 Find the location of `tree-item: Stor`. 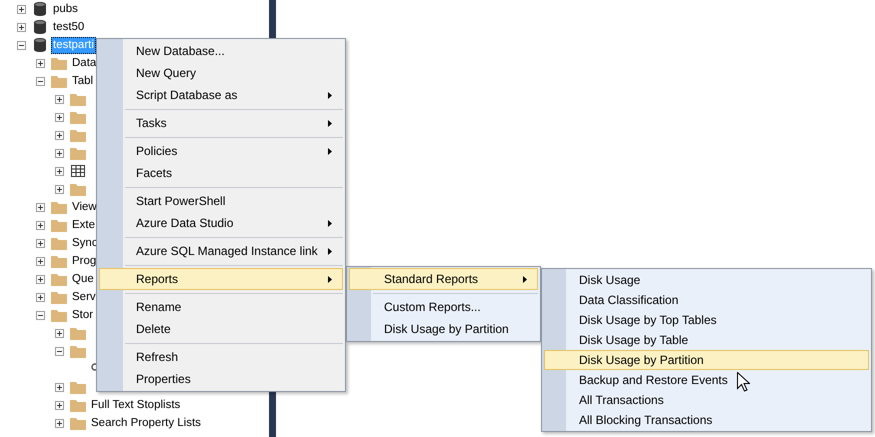

tree-item: Stor is located at coordinates (83, 315).